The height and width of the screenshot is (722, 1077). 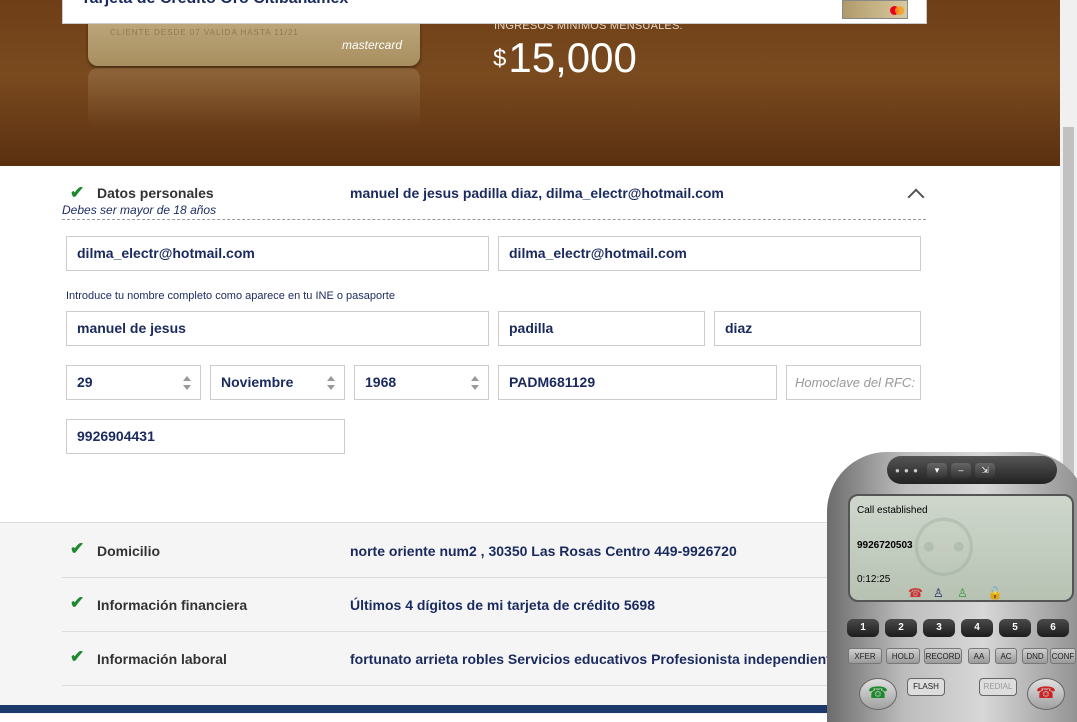 What do you see at coordinates (371, 45) in the screenshot?
I see `card-brand: mastercard` at bounding box center [371, 45].